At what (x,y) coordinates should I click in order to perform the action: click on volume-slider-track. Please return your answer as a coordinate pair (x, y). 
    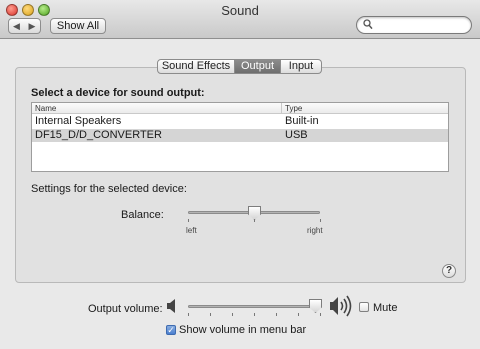
    Looking at the image, I should click on (254, 306).